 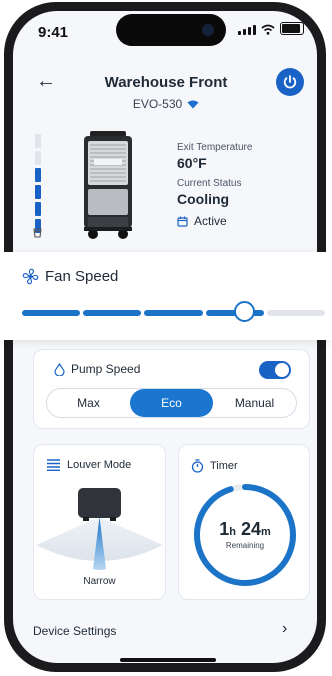 I want to click on cellular-icon, so click(x=247, y=30).